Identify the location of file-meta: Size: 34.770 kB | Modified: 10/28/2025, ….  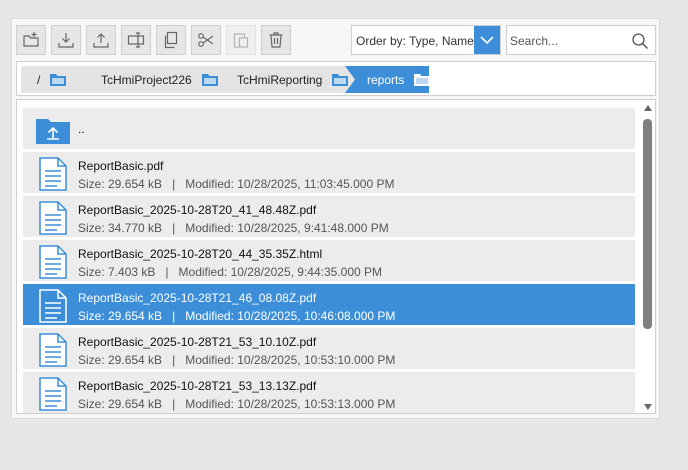
(233, 228).